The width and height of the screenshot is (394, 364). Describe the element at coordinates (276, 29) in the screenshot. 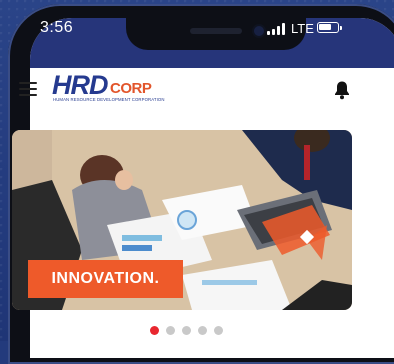

I see `signal-icon` at that location.